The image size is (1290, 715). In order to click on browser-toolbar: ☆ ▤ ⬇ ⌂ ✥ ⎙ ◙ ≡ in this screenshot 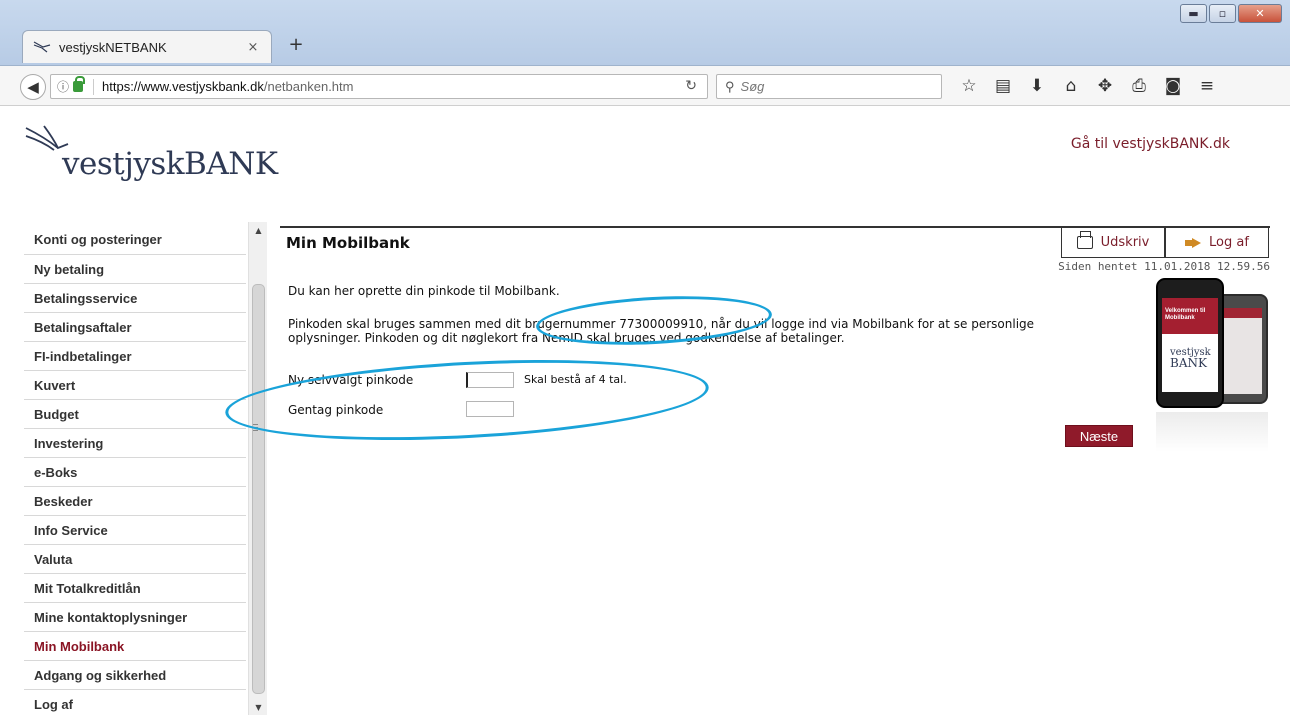, I will do `click(1088, 86)`.